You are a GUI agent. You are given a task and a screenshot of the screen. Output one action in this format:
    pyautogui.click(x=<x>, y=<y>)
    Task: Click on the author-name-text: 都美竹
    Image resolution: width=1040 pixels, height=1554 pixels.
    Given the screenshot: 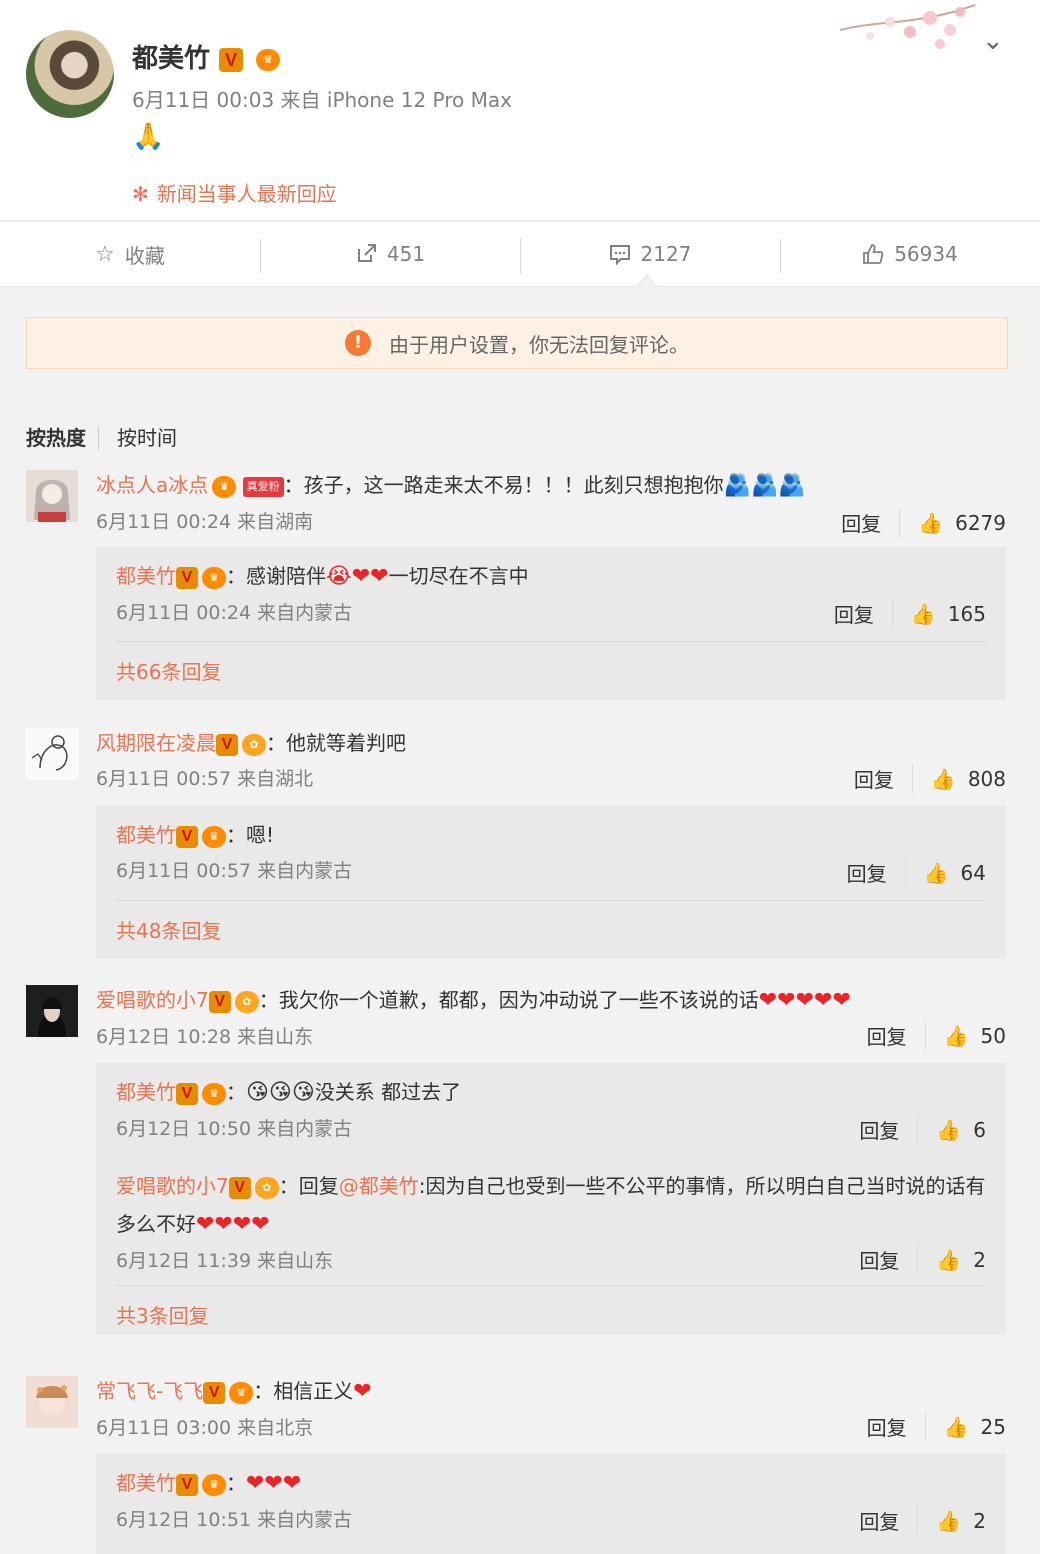 What is the action you would take?
    pyautogui.click(x=171, y=59)
    